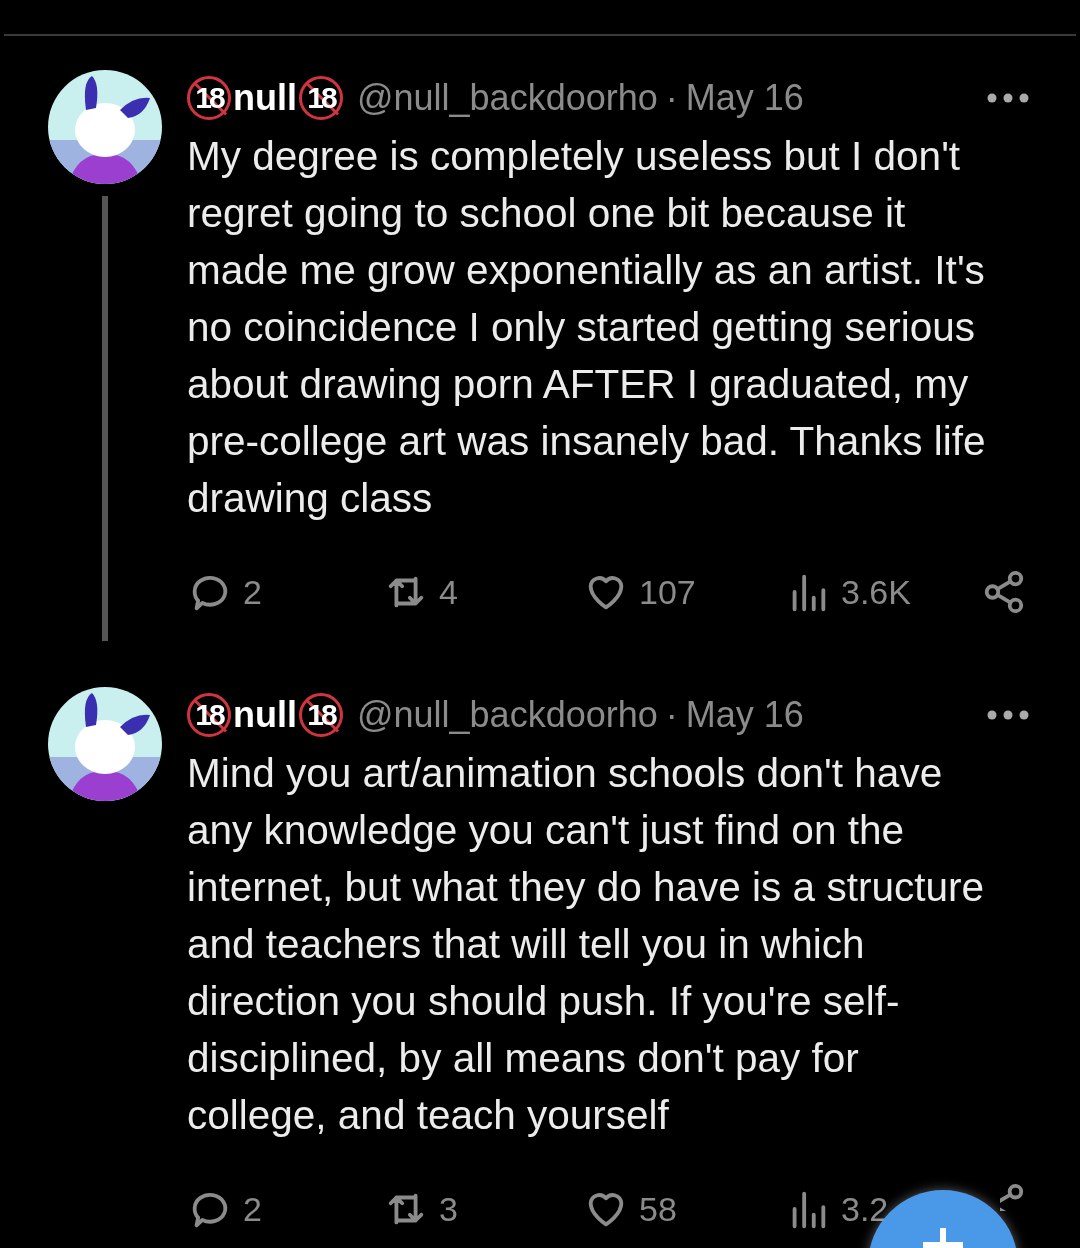 Image resolution: width=1080 pixels, height=1248 pixels. I want to click on plus-icon, so click(943, 1238).